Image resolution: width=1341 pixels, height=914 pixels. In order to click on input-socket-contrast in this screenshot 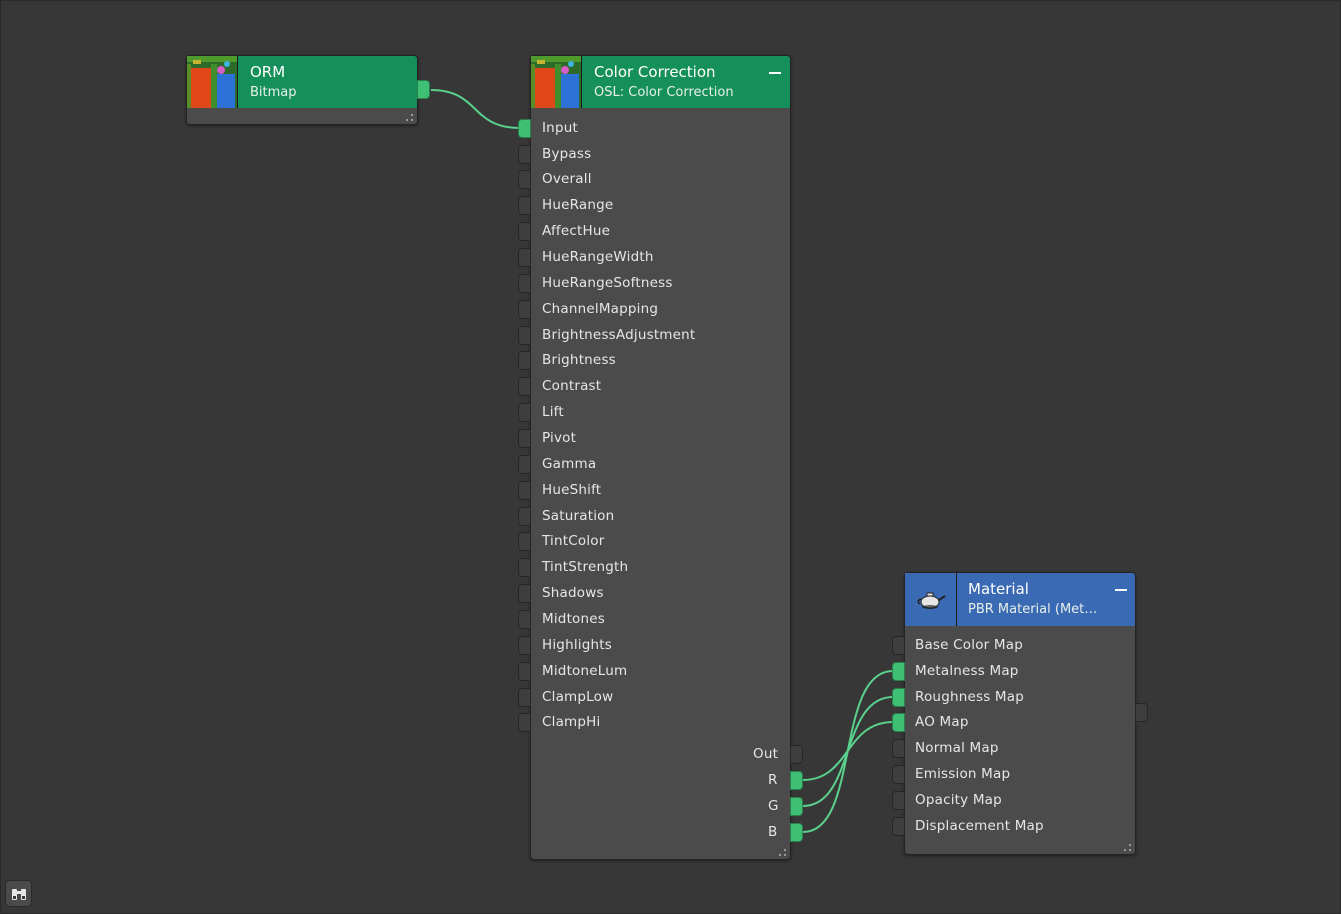, I will do `click(524, 386)`.